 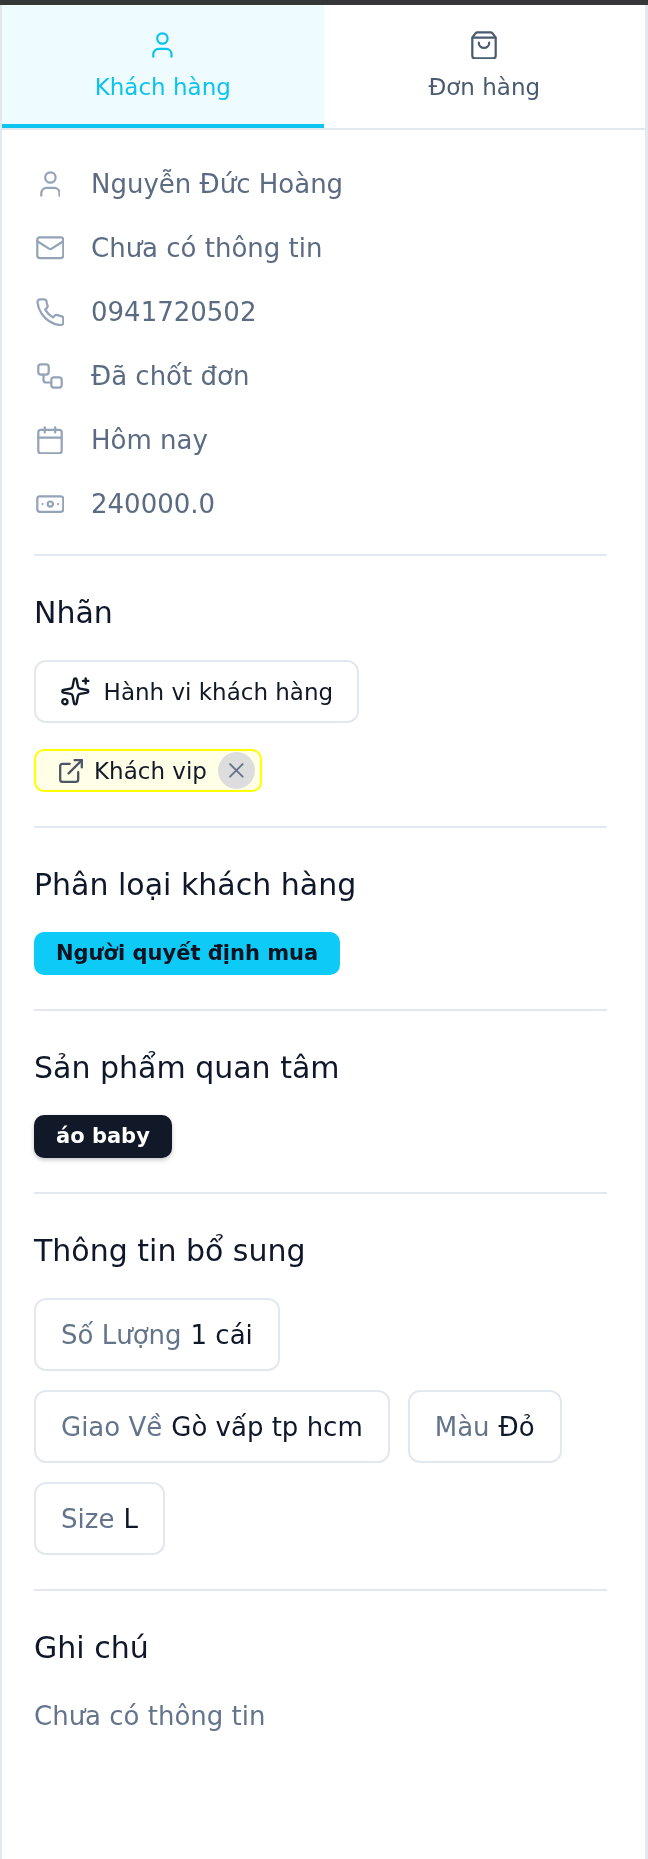 What do you see at coordinates (50, 440) in the screenshot?
I see `calendar-icon` at bounding box center [50, 440].